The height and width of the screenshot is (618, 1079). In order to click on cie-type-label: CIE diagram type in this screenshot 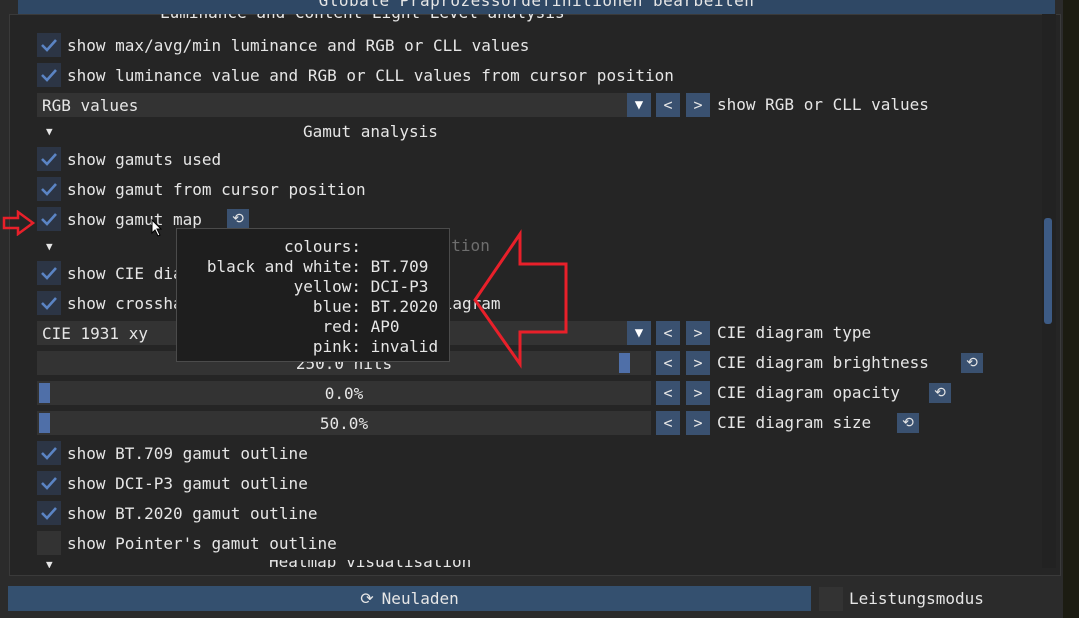, I will do `click(794, 332)`.